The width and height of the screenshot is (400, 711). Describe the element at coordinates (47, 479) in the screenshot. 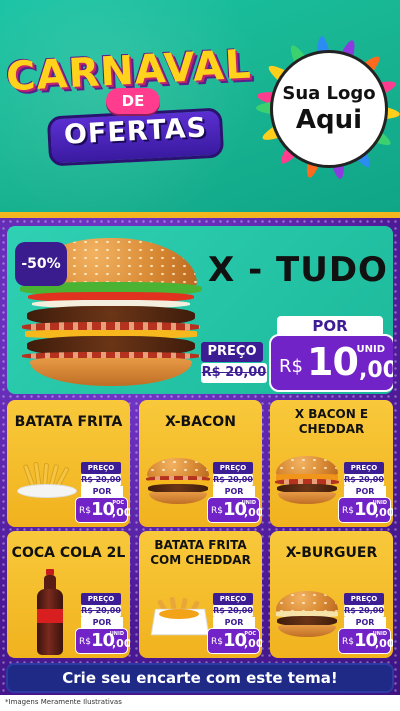

I see `fries-image` at that location.